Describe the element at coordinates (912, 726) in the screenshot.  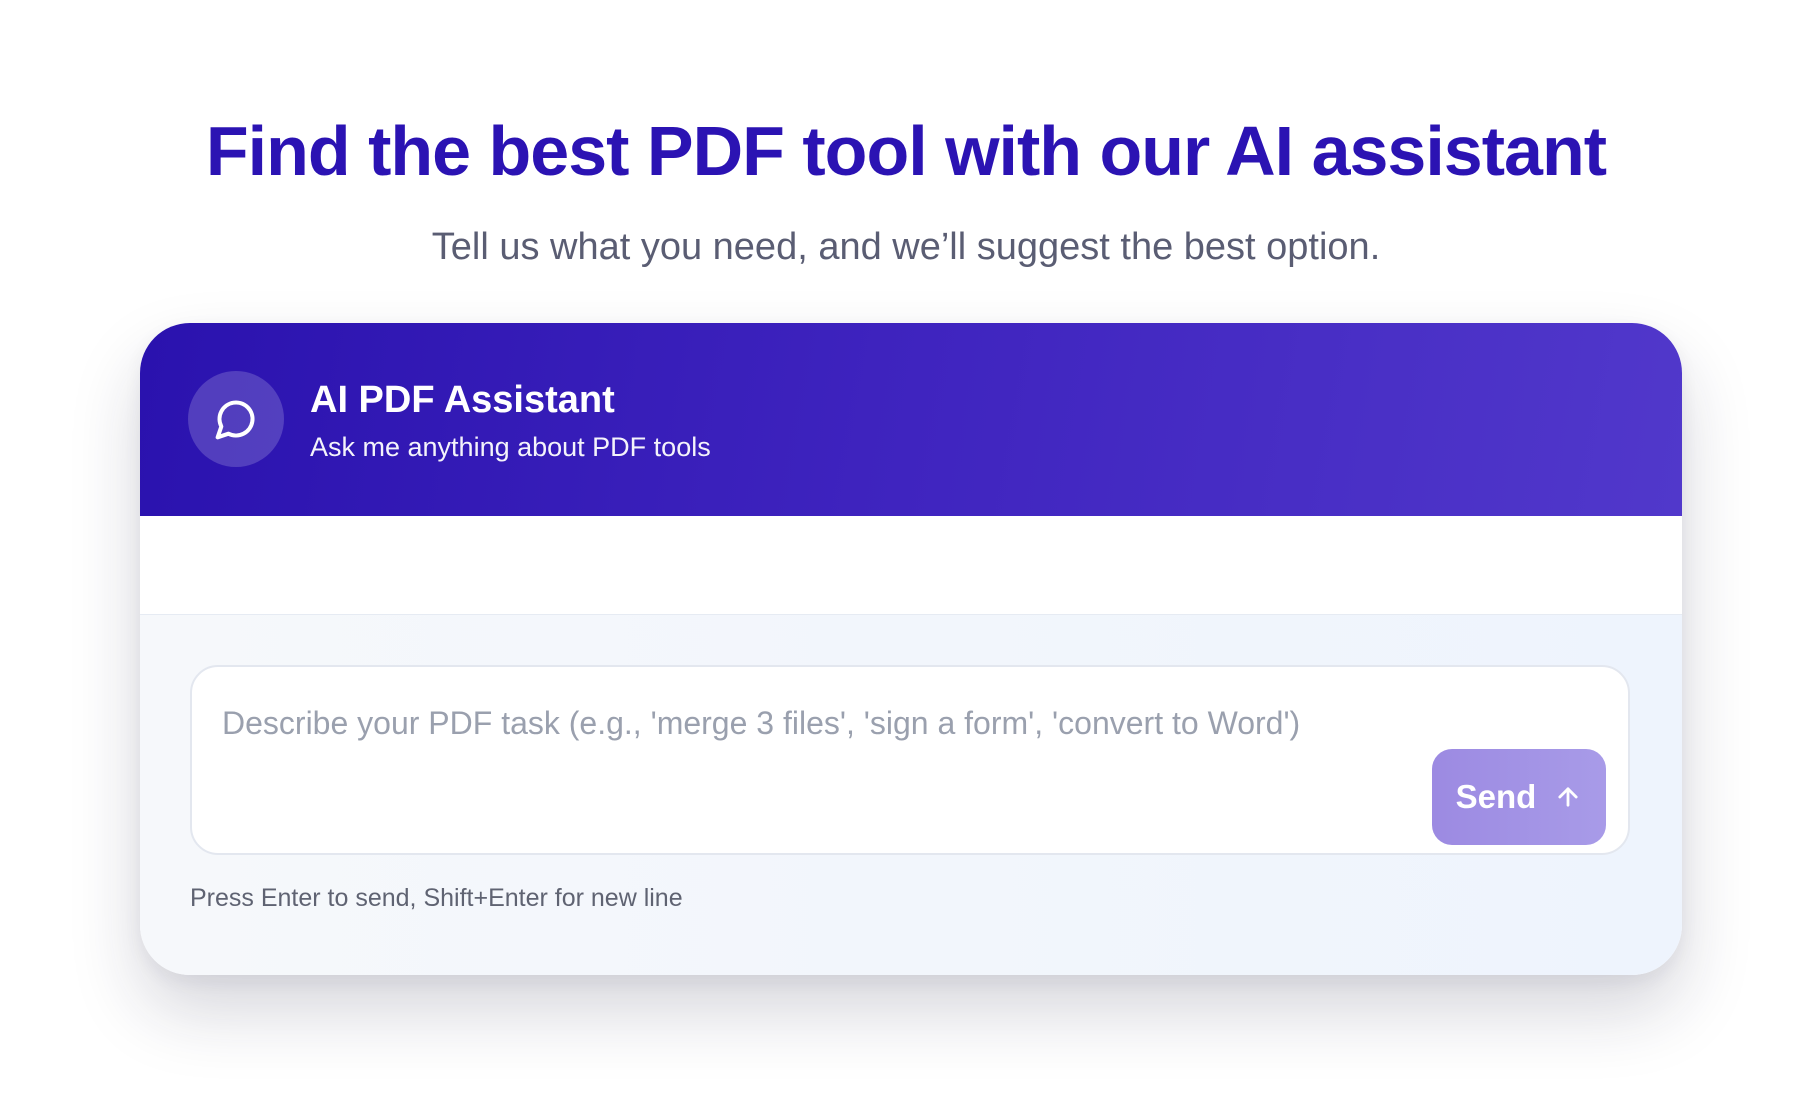
I see `task-description-input` at that location.